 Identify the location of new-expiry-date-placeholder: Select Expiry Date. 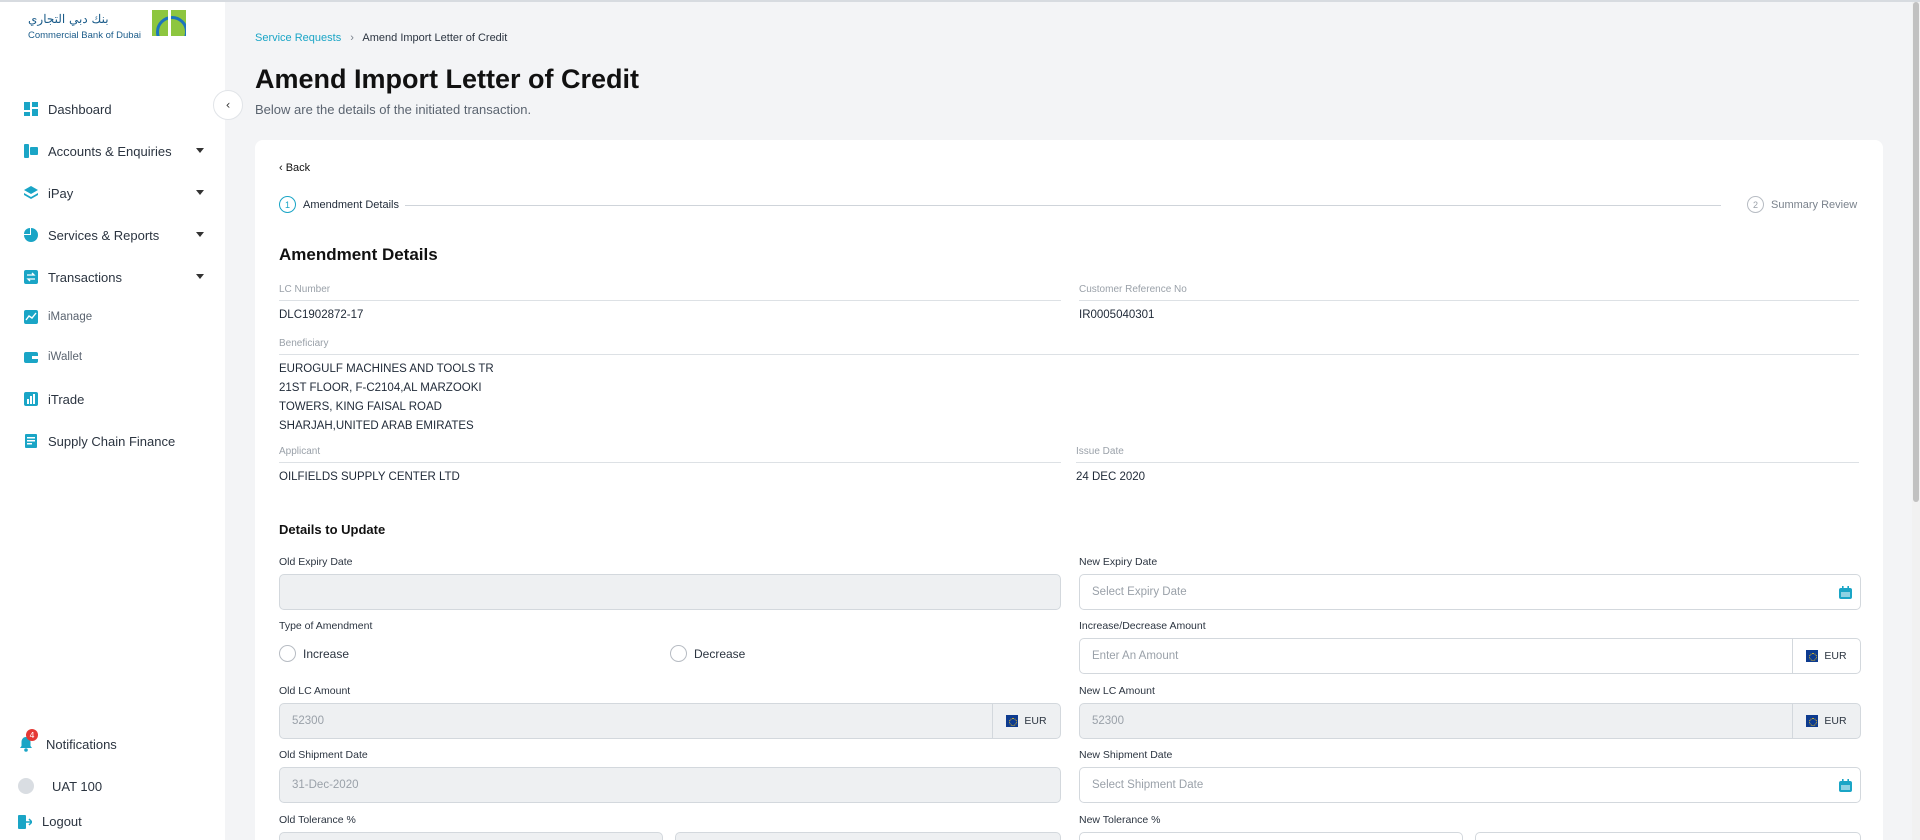
(1139, 592).